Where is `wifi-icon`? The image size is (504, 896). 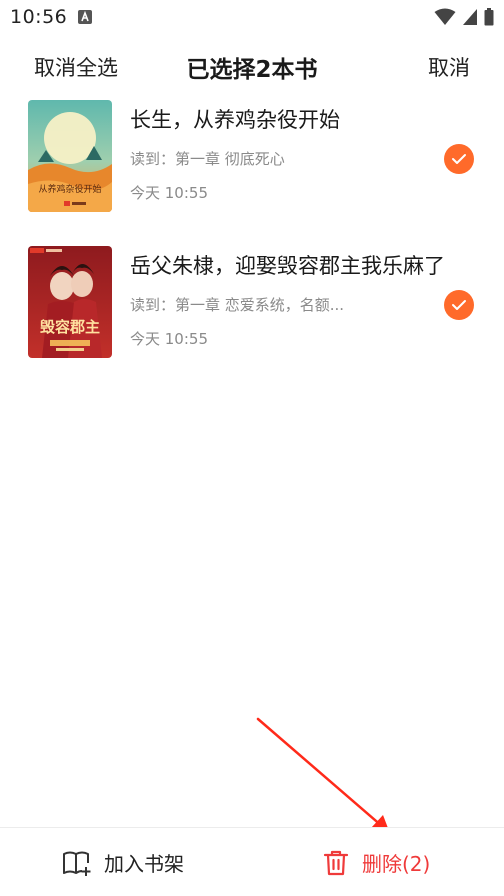
wifi-icon is located at coordinates (445, 16).